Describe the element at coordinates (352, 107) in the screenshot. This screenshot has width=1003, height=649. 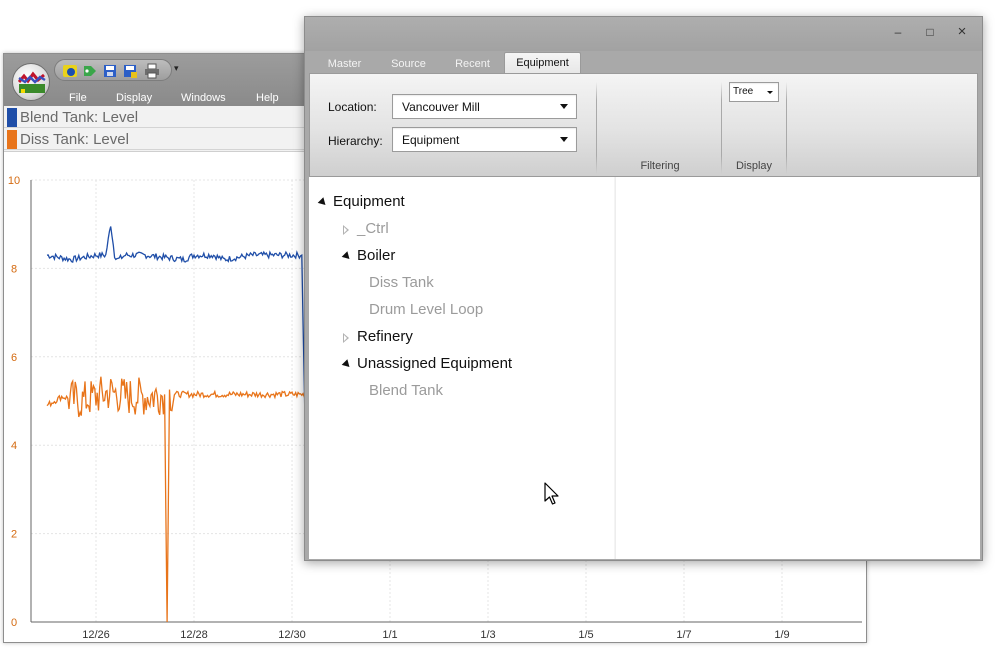
I see `location-label: Location:` at that location.